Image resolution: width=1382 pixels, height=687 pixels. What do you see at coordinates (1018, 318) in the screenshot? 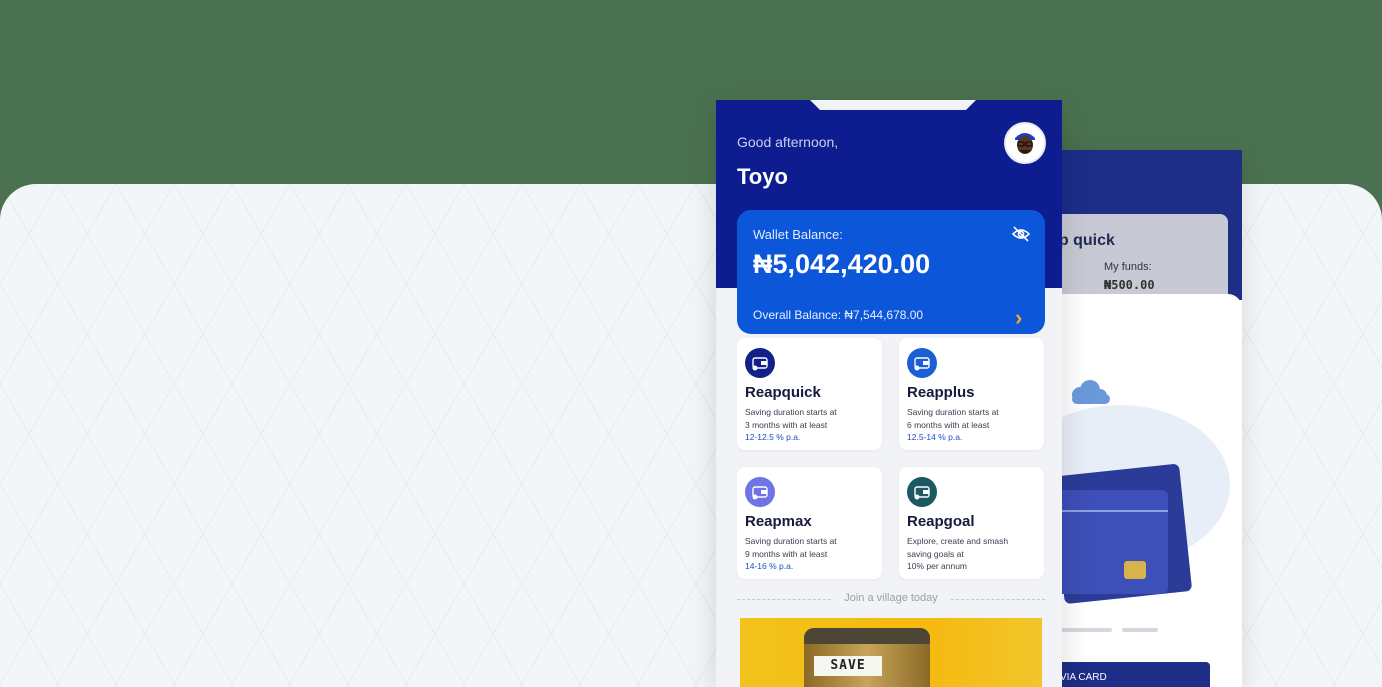
I see `chevron-right-icon: ›` at bounding box center [1018, 318].